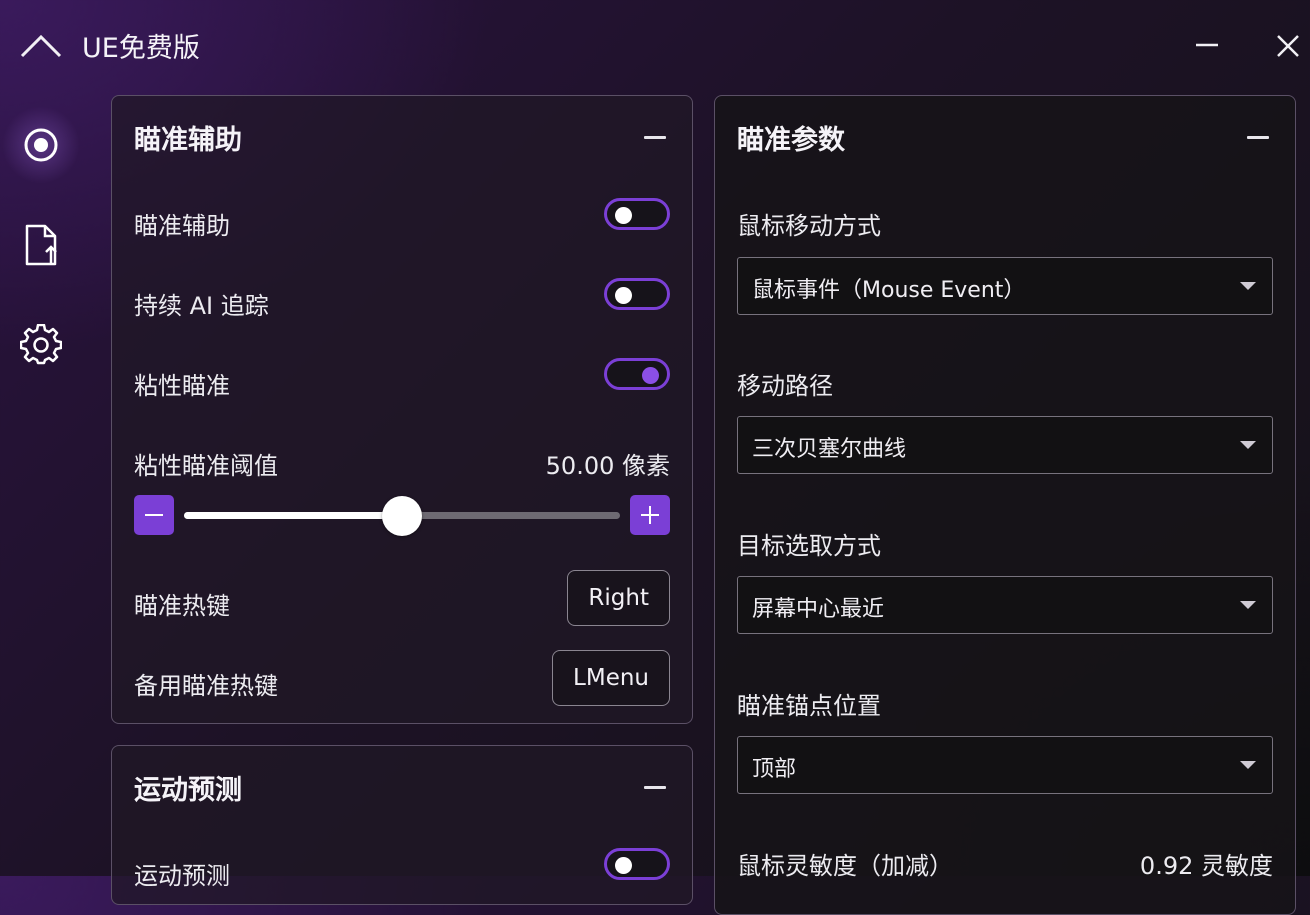 The image size is (1310, 915). What do you see at coordinates (402, 788) in the screenshot?
I see `motion-prediction-header: 运动预测` at bounding box center [402, 788].